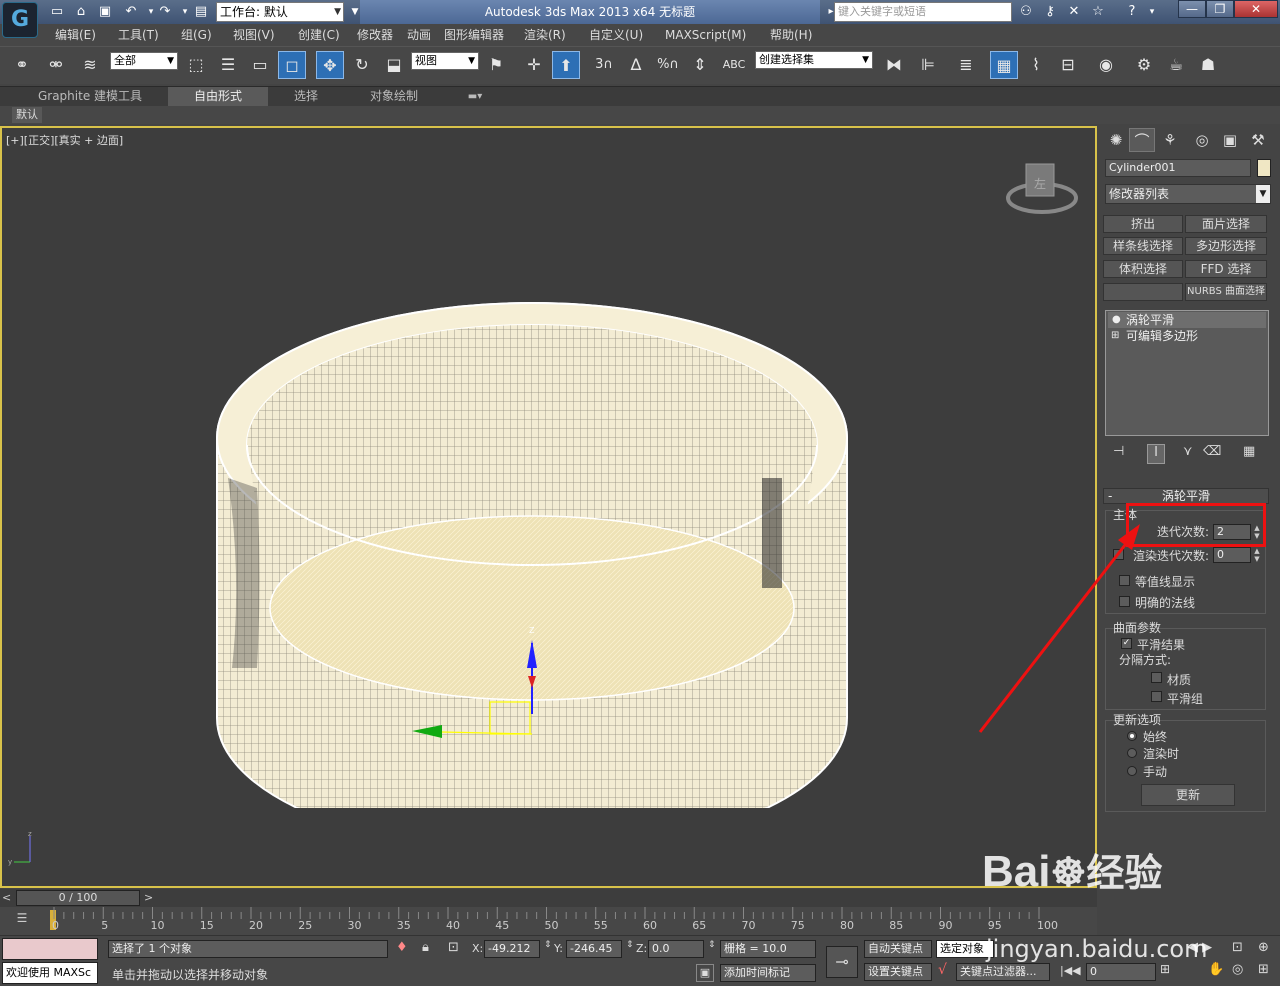 This screenshot has height=986, width=1280. Describe the element at coordinates (548, 945) in the screenshot. I see `x-spin-icon: ⇕` at that location.